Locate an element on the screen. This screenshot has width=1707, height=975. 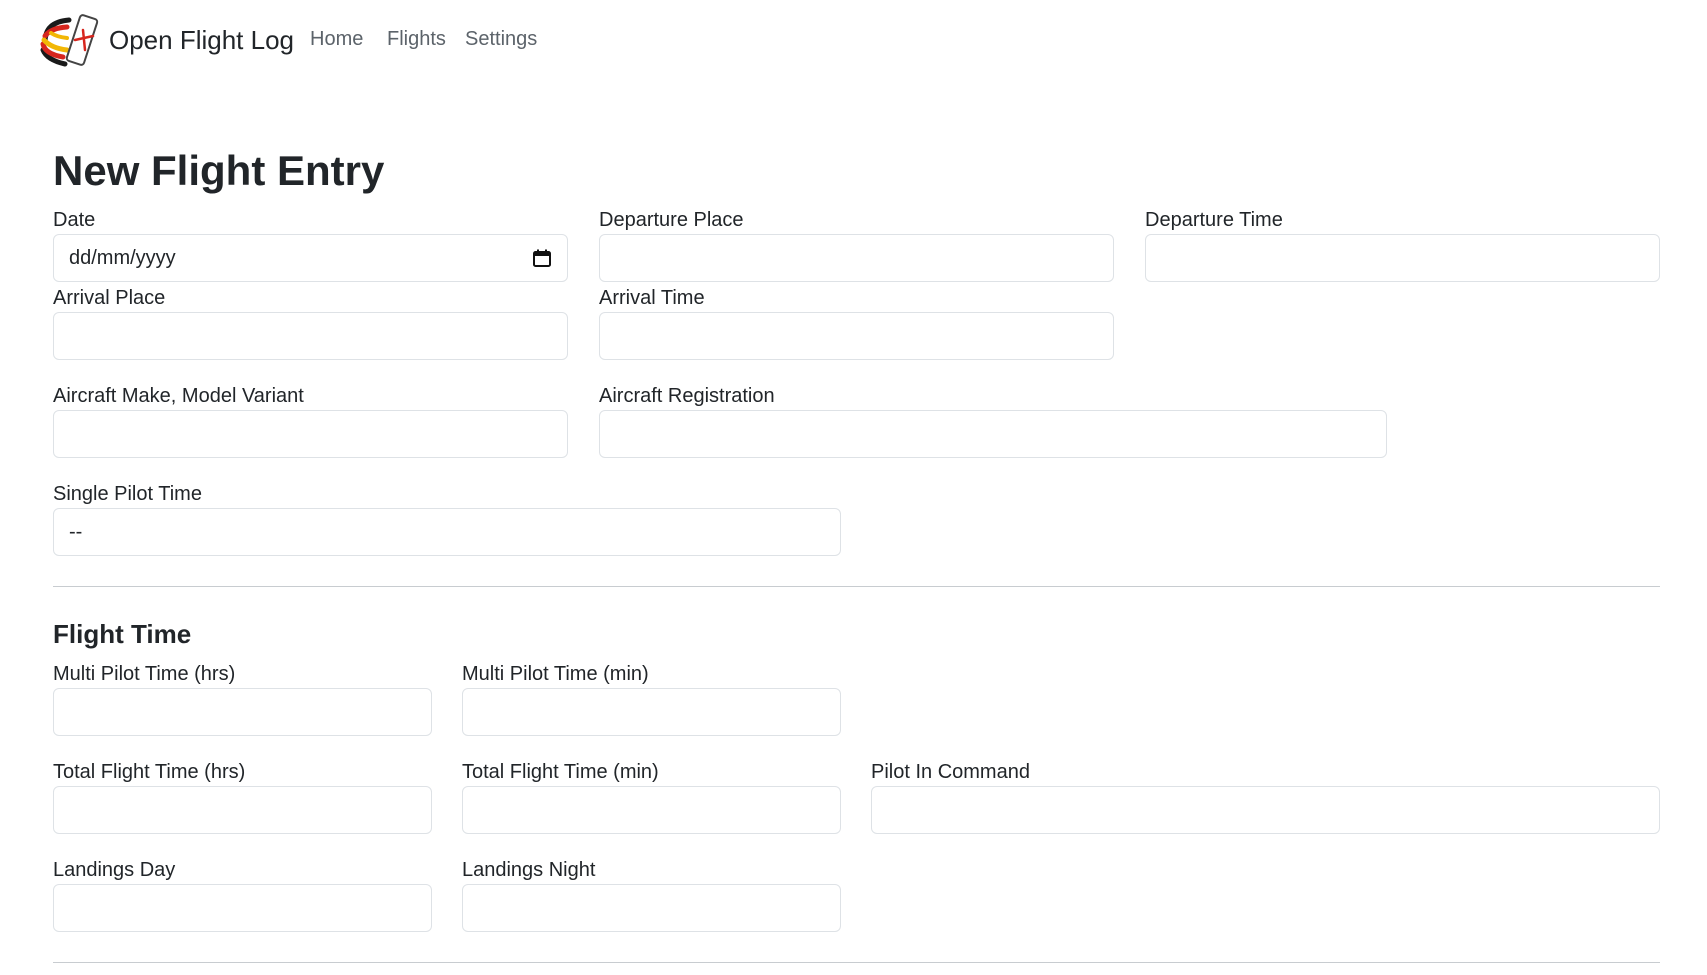
aircraft-registration-label: Aircraft Registration is located at coordinates (687, 396).